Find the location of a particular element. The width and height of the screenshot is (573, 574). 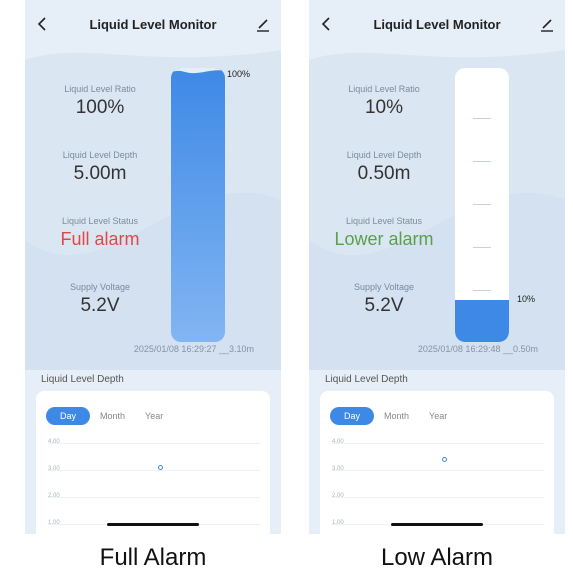

tank-percent-label: 10% is located at coordinates (526, 299).